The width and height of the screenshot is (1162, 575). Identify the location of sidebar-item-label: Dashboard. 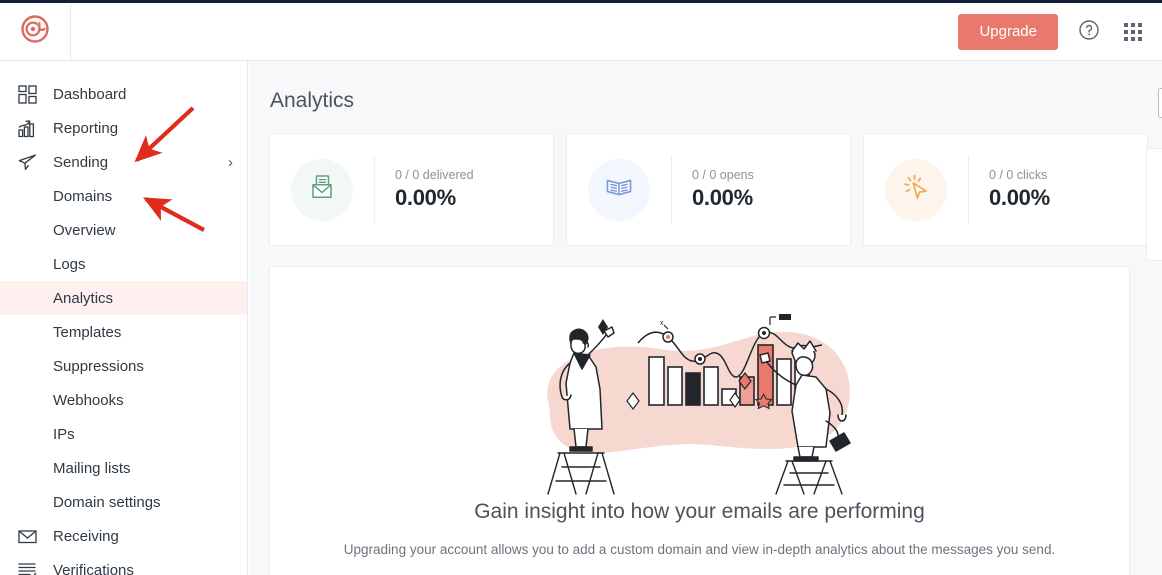
(90, 94).